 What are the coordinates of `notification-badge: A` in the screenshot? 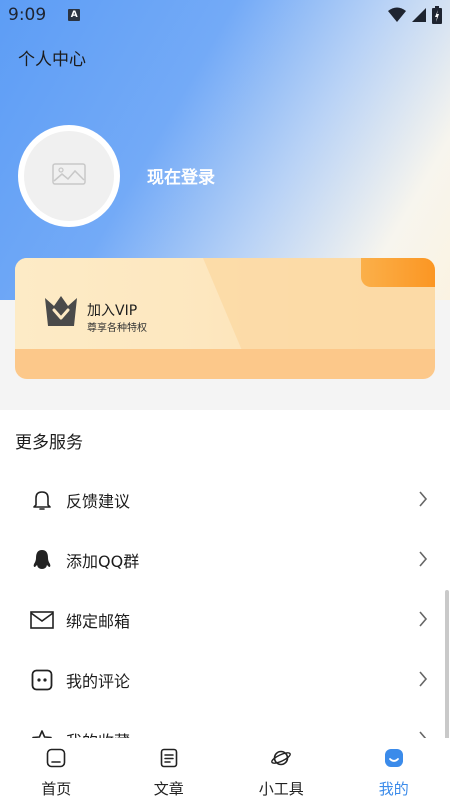 It's located at (74, 15).